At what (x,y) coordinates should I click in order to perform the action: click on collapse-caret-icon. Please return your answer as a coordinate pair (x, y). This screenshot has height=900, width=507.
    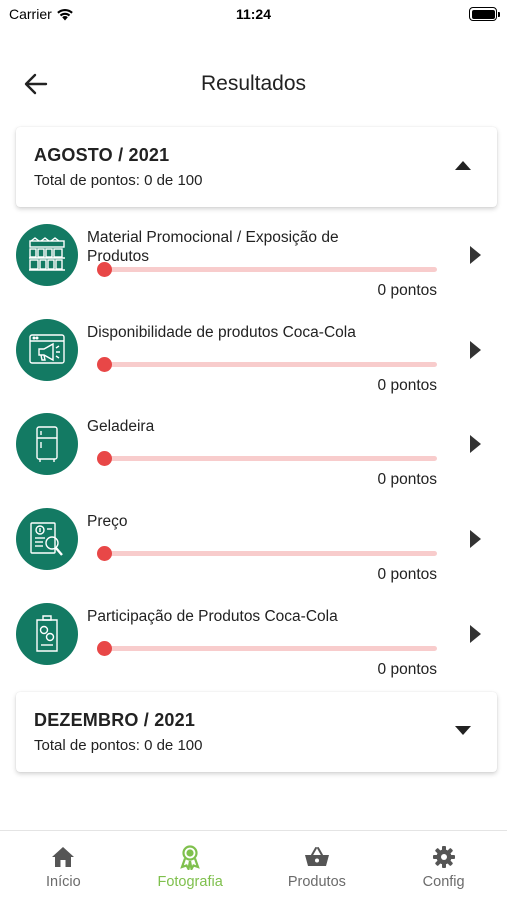
    Looking at the image, I should click on (463, 165).